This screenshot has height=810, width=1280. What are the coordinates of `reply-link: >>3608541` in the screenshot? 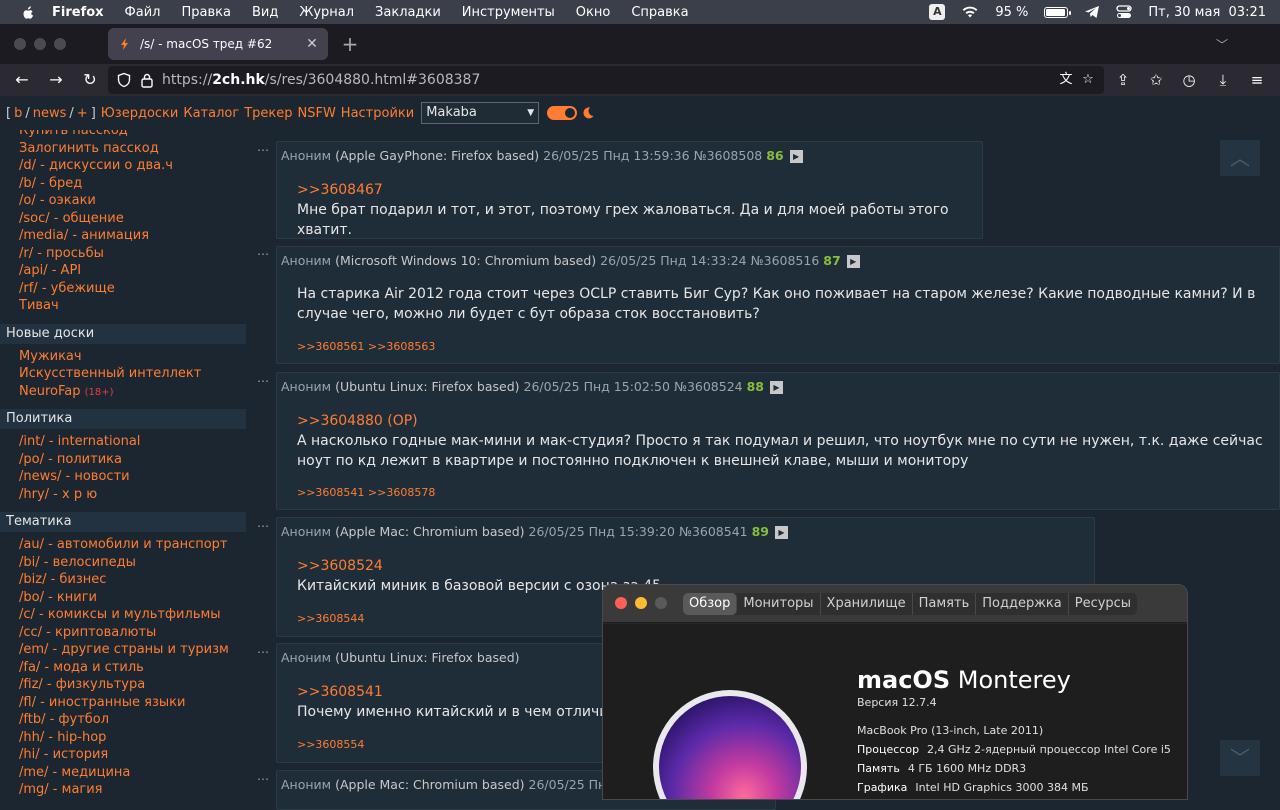 It's located at (460, 692).